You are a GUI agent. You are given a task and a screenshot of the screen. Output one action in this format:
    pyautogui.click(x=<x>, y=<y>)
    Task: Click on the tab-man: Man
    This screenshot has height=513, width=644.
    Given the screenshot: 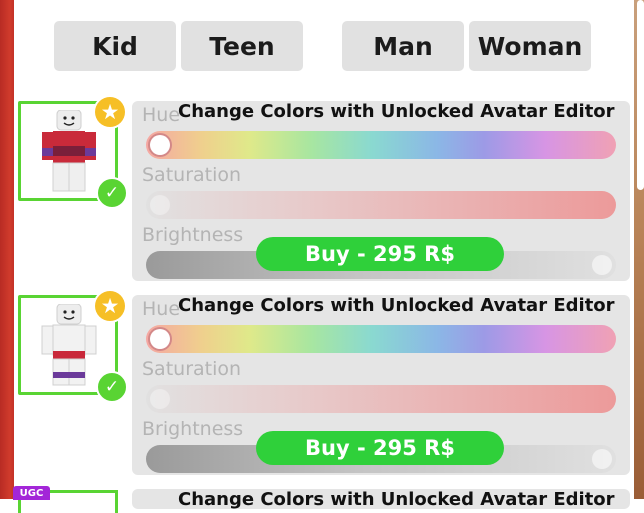 What is the action you would take?
    pyautogui.click(x=403, y=46)
    